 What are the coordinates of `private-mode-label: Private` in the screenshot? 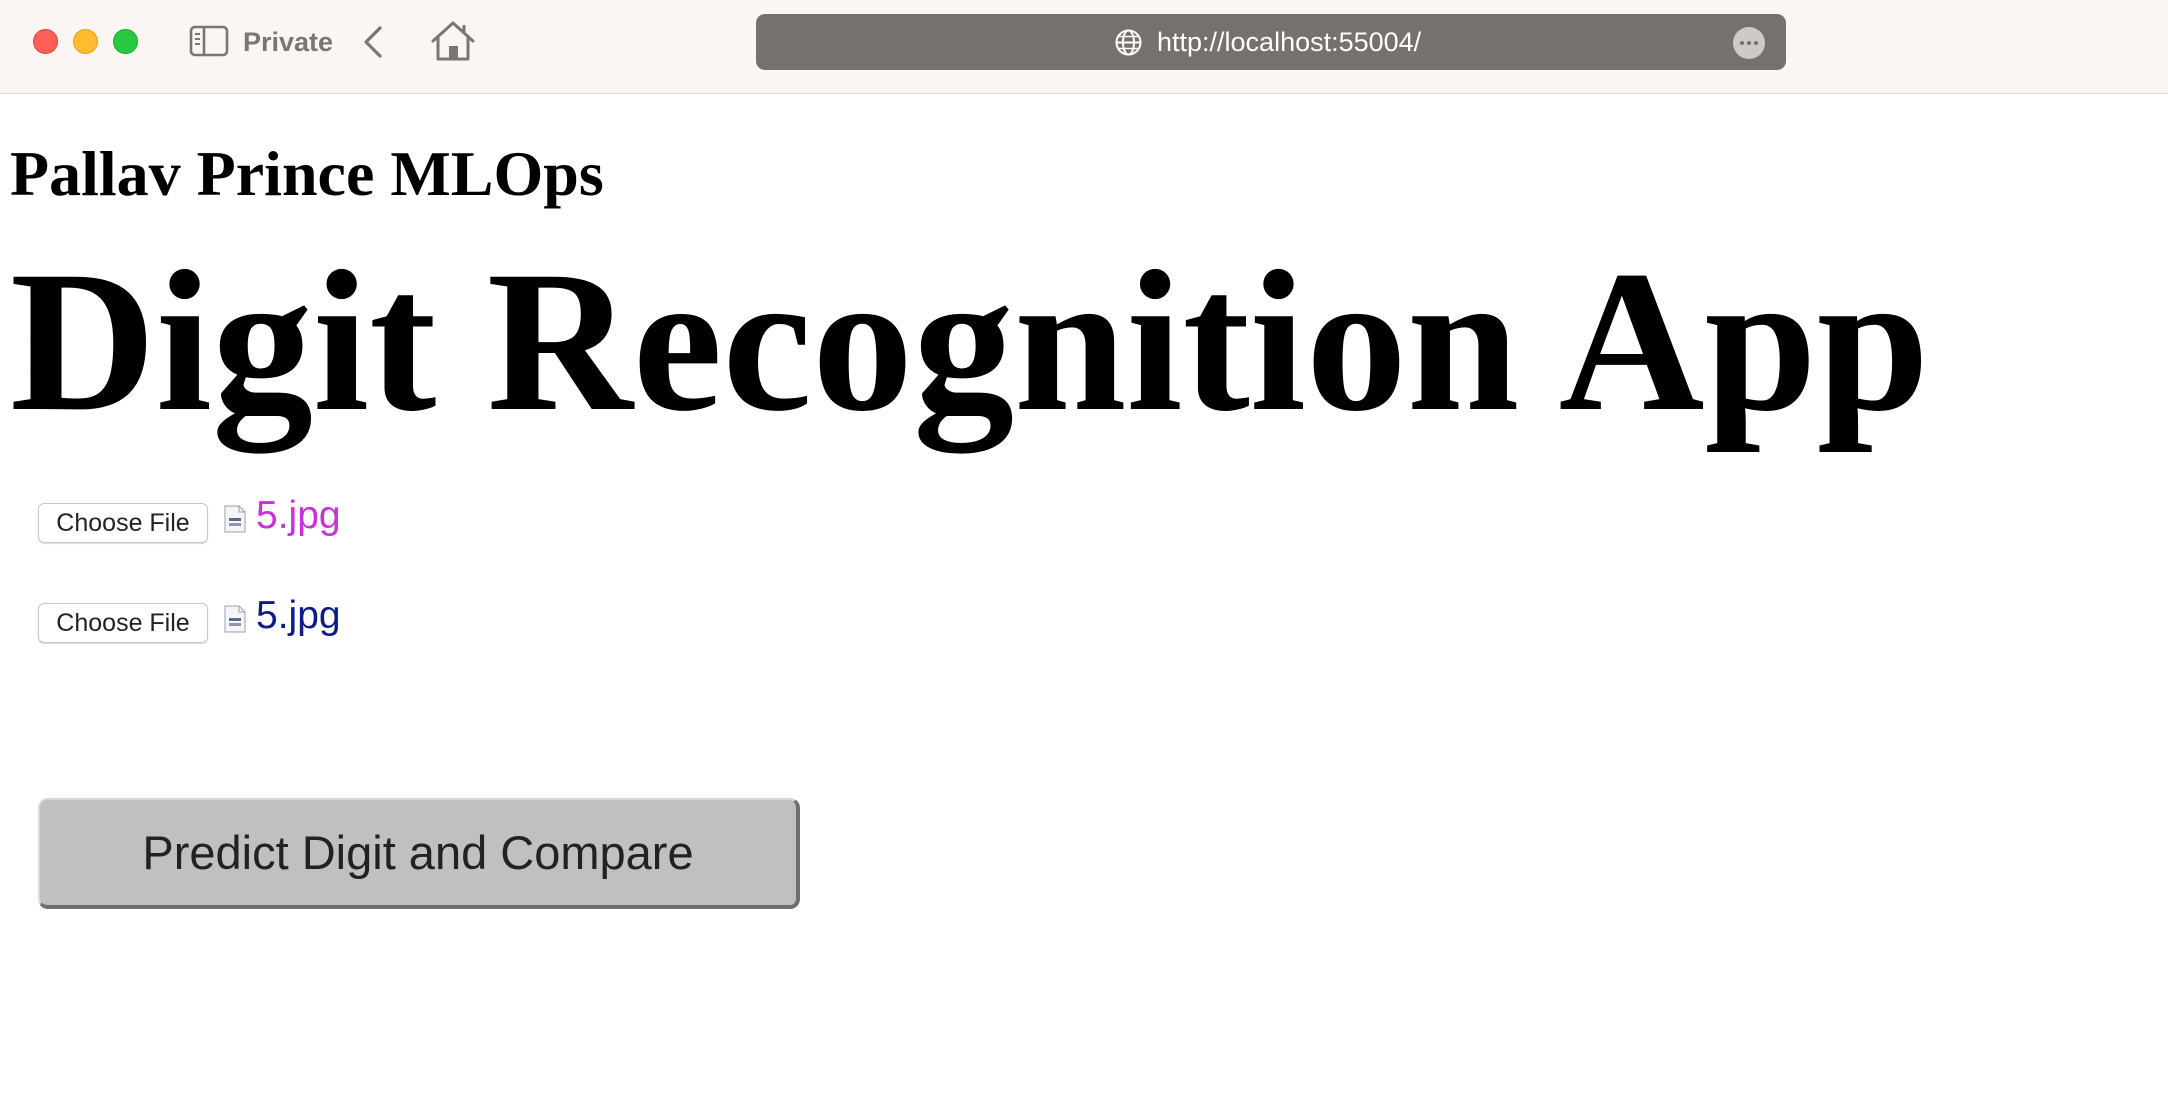 It's located at (288, 42).